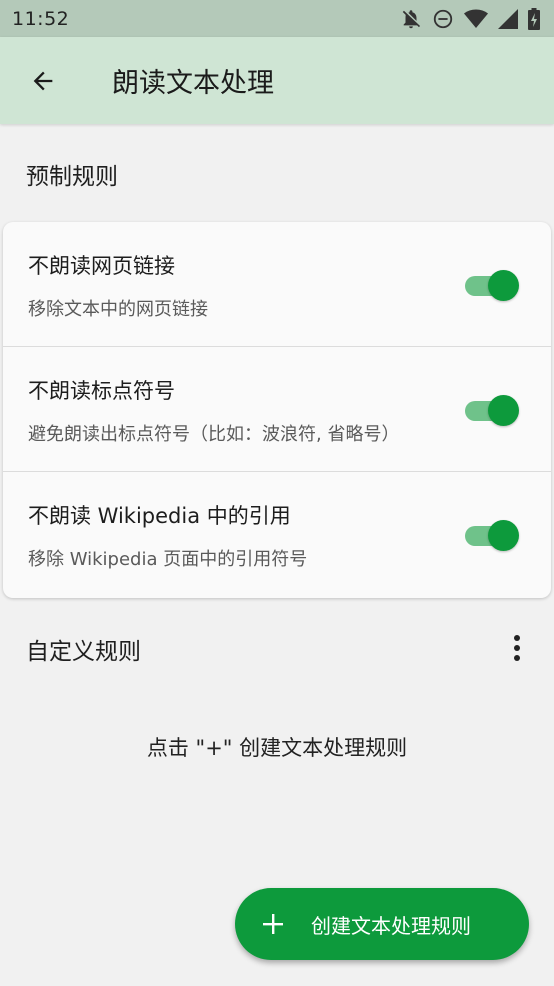  What do you see at coordinates (277, 284) in the screenshot?
I see `rule-row-no-web-links: 不朗读网页链接 移除文本中的网页链接` at bounding box center [277, 284].